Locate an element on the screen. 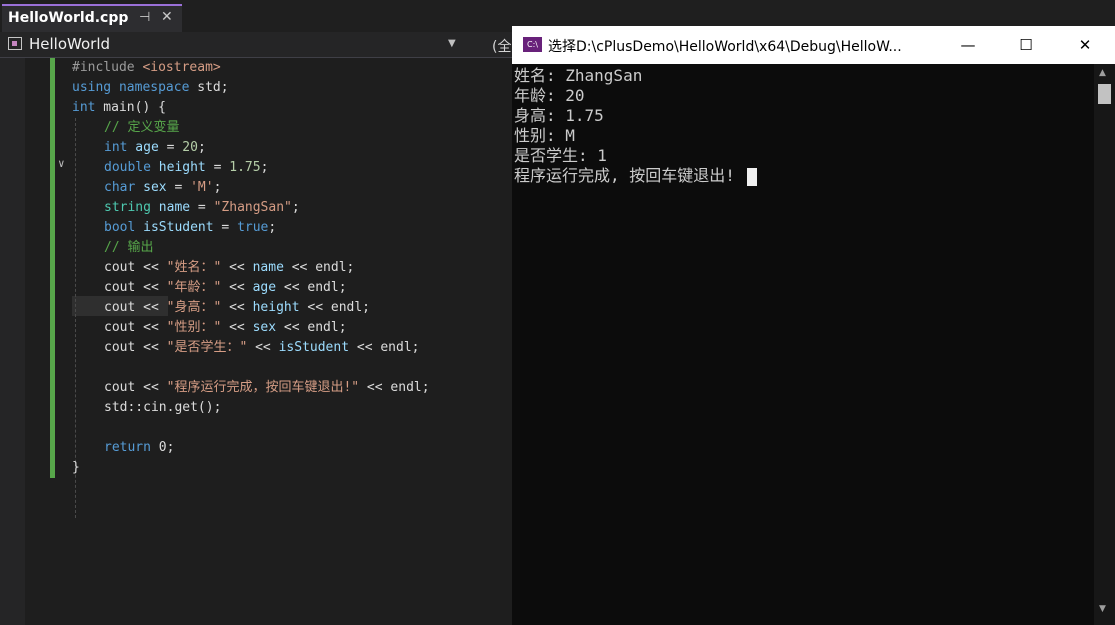 The width and height of the screenshot is (1115, 625). console-app-icon: C:\ is located at coordinates (532, 44).